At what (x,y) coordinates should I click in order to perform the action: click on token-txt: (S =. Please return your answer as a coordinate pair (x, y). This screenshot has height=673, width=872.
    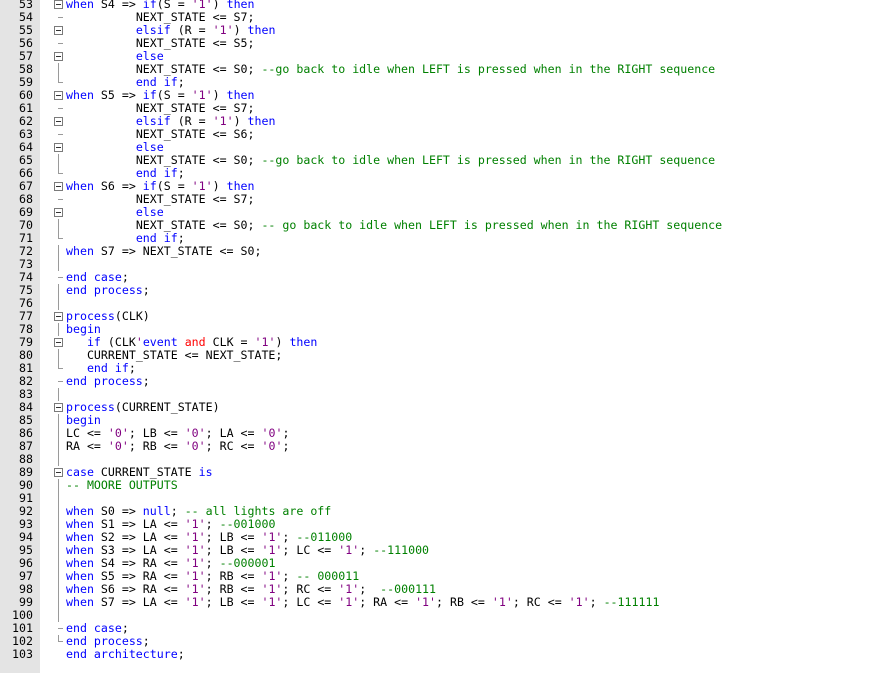
    Looking at the image, I should click on (174, 186).